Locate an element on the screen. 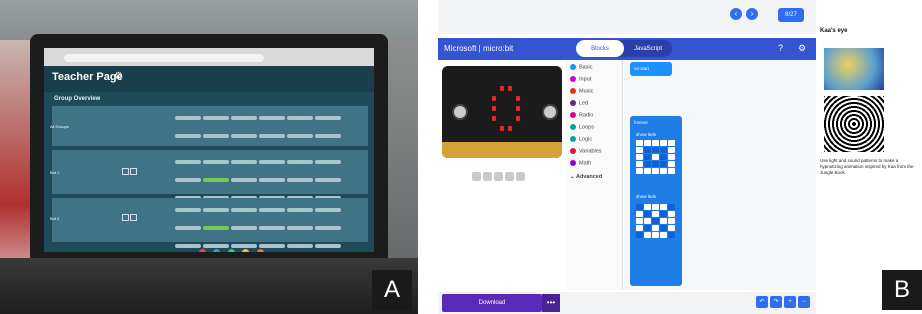  tab-javascript: JavaScript is located at coordinates (648, 48).